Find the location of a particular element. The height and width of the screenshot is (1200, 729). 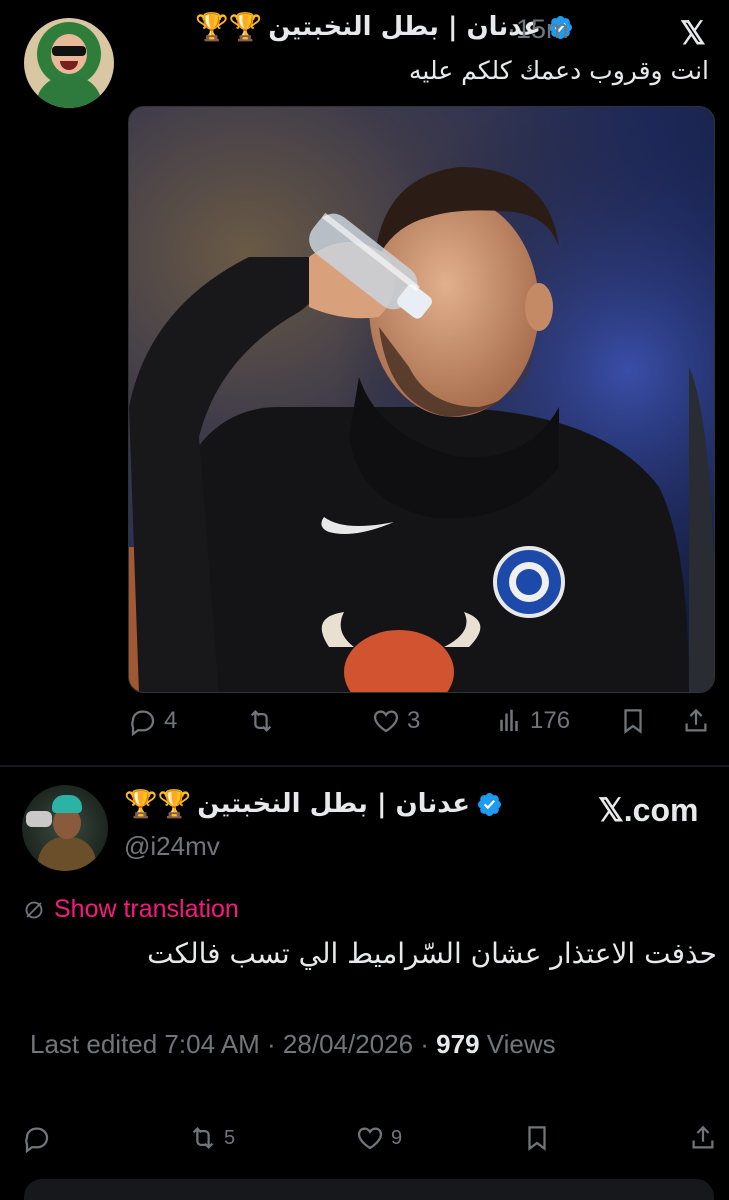

repost-count: 5 is located at coordinates (230, 1137).